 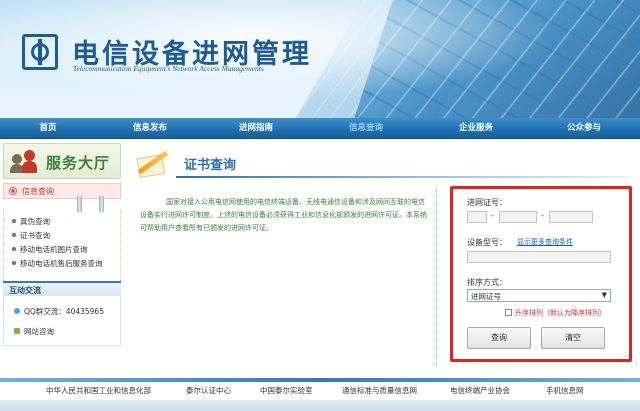 I want to click on menu-item-certificate-query: 证书查询, so click(x=31, y=235).